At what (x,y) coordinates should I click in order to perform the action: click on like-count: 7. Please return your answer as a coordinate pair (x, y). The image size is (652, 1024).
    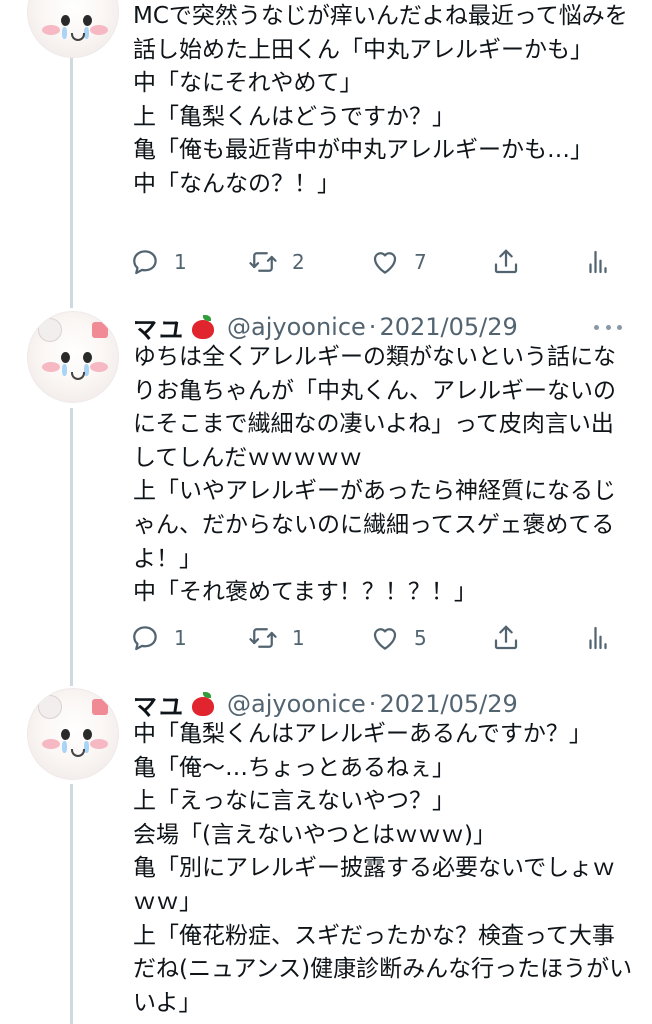
    Looking at the image, I should click on (420, 262).